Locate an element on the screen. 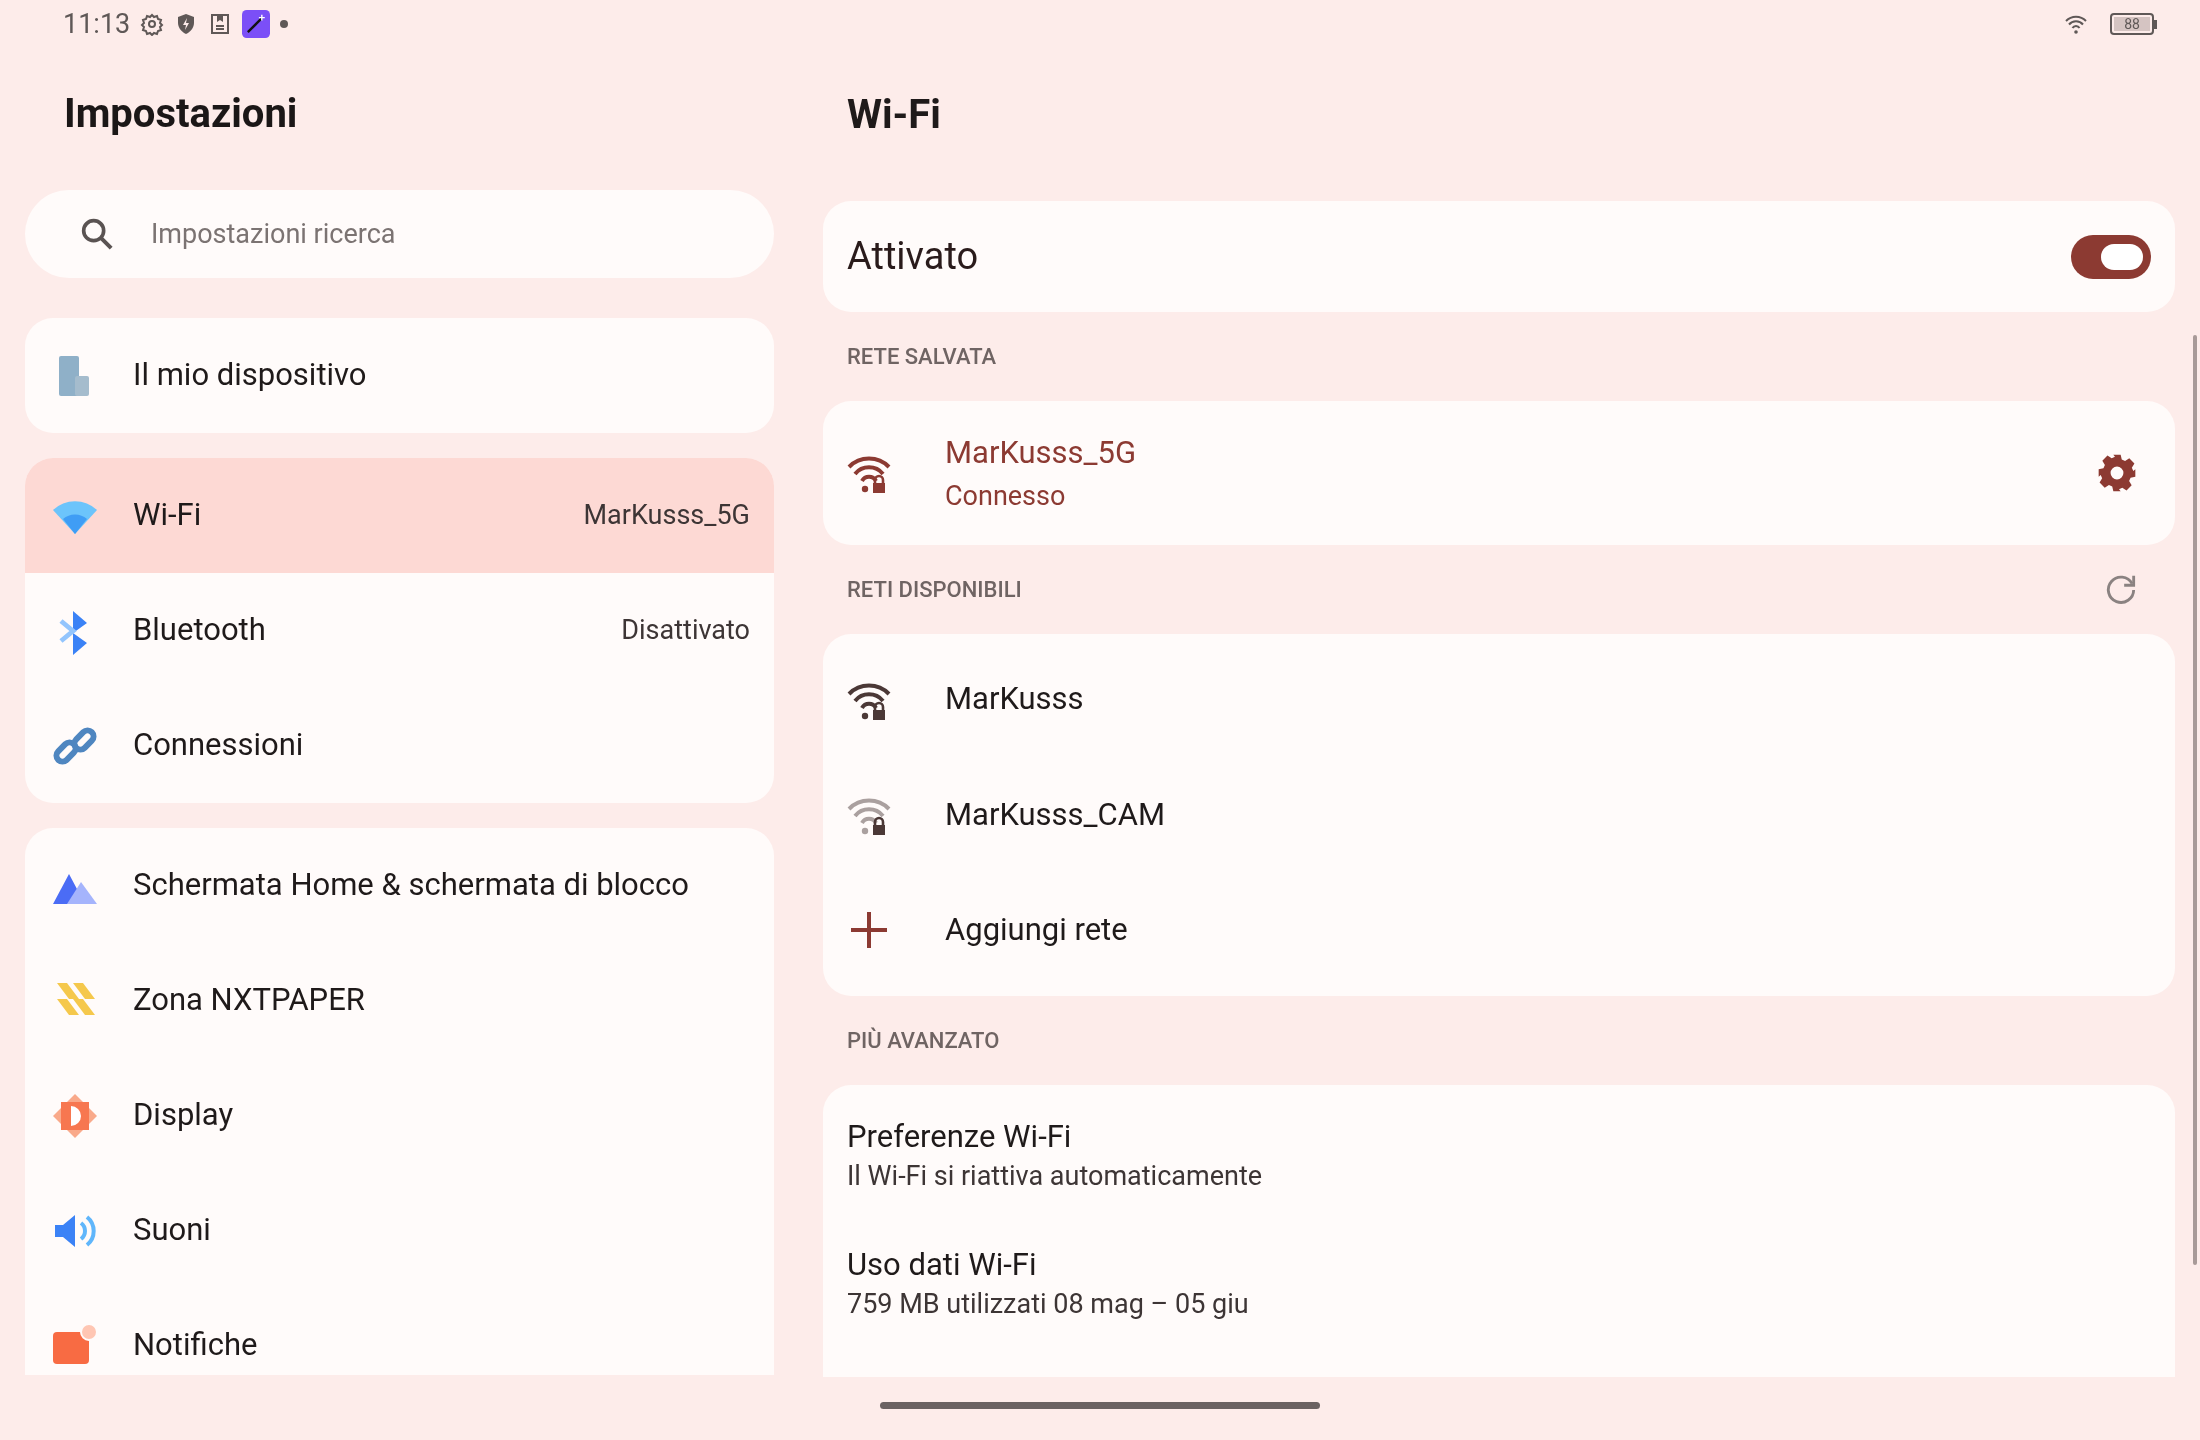 This screenshot has width=2200, height=1440. network-name: Aggiungi rete is located at coordinates (1036, 930).